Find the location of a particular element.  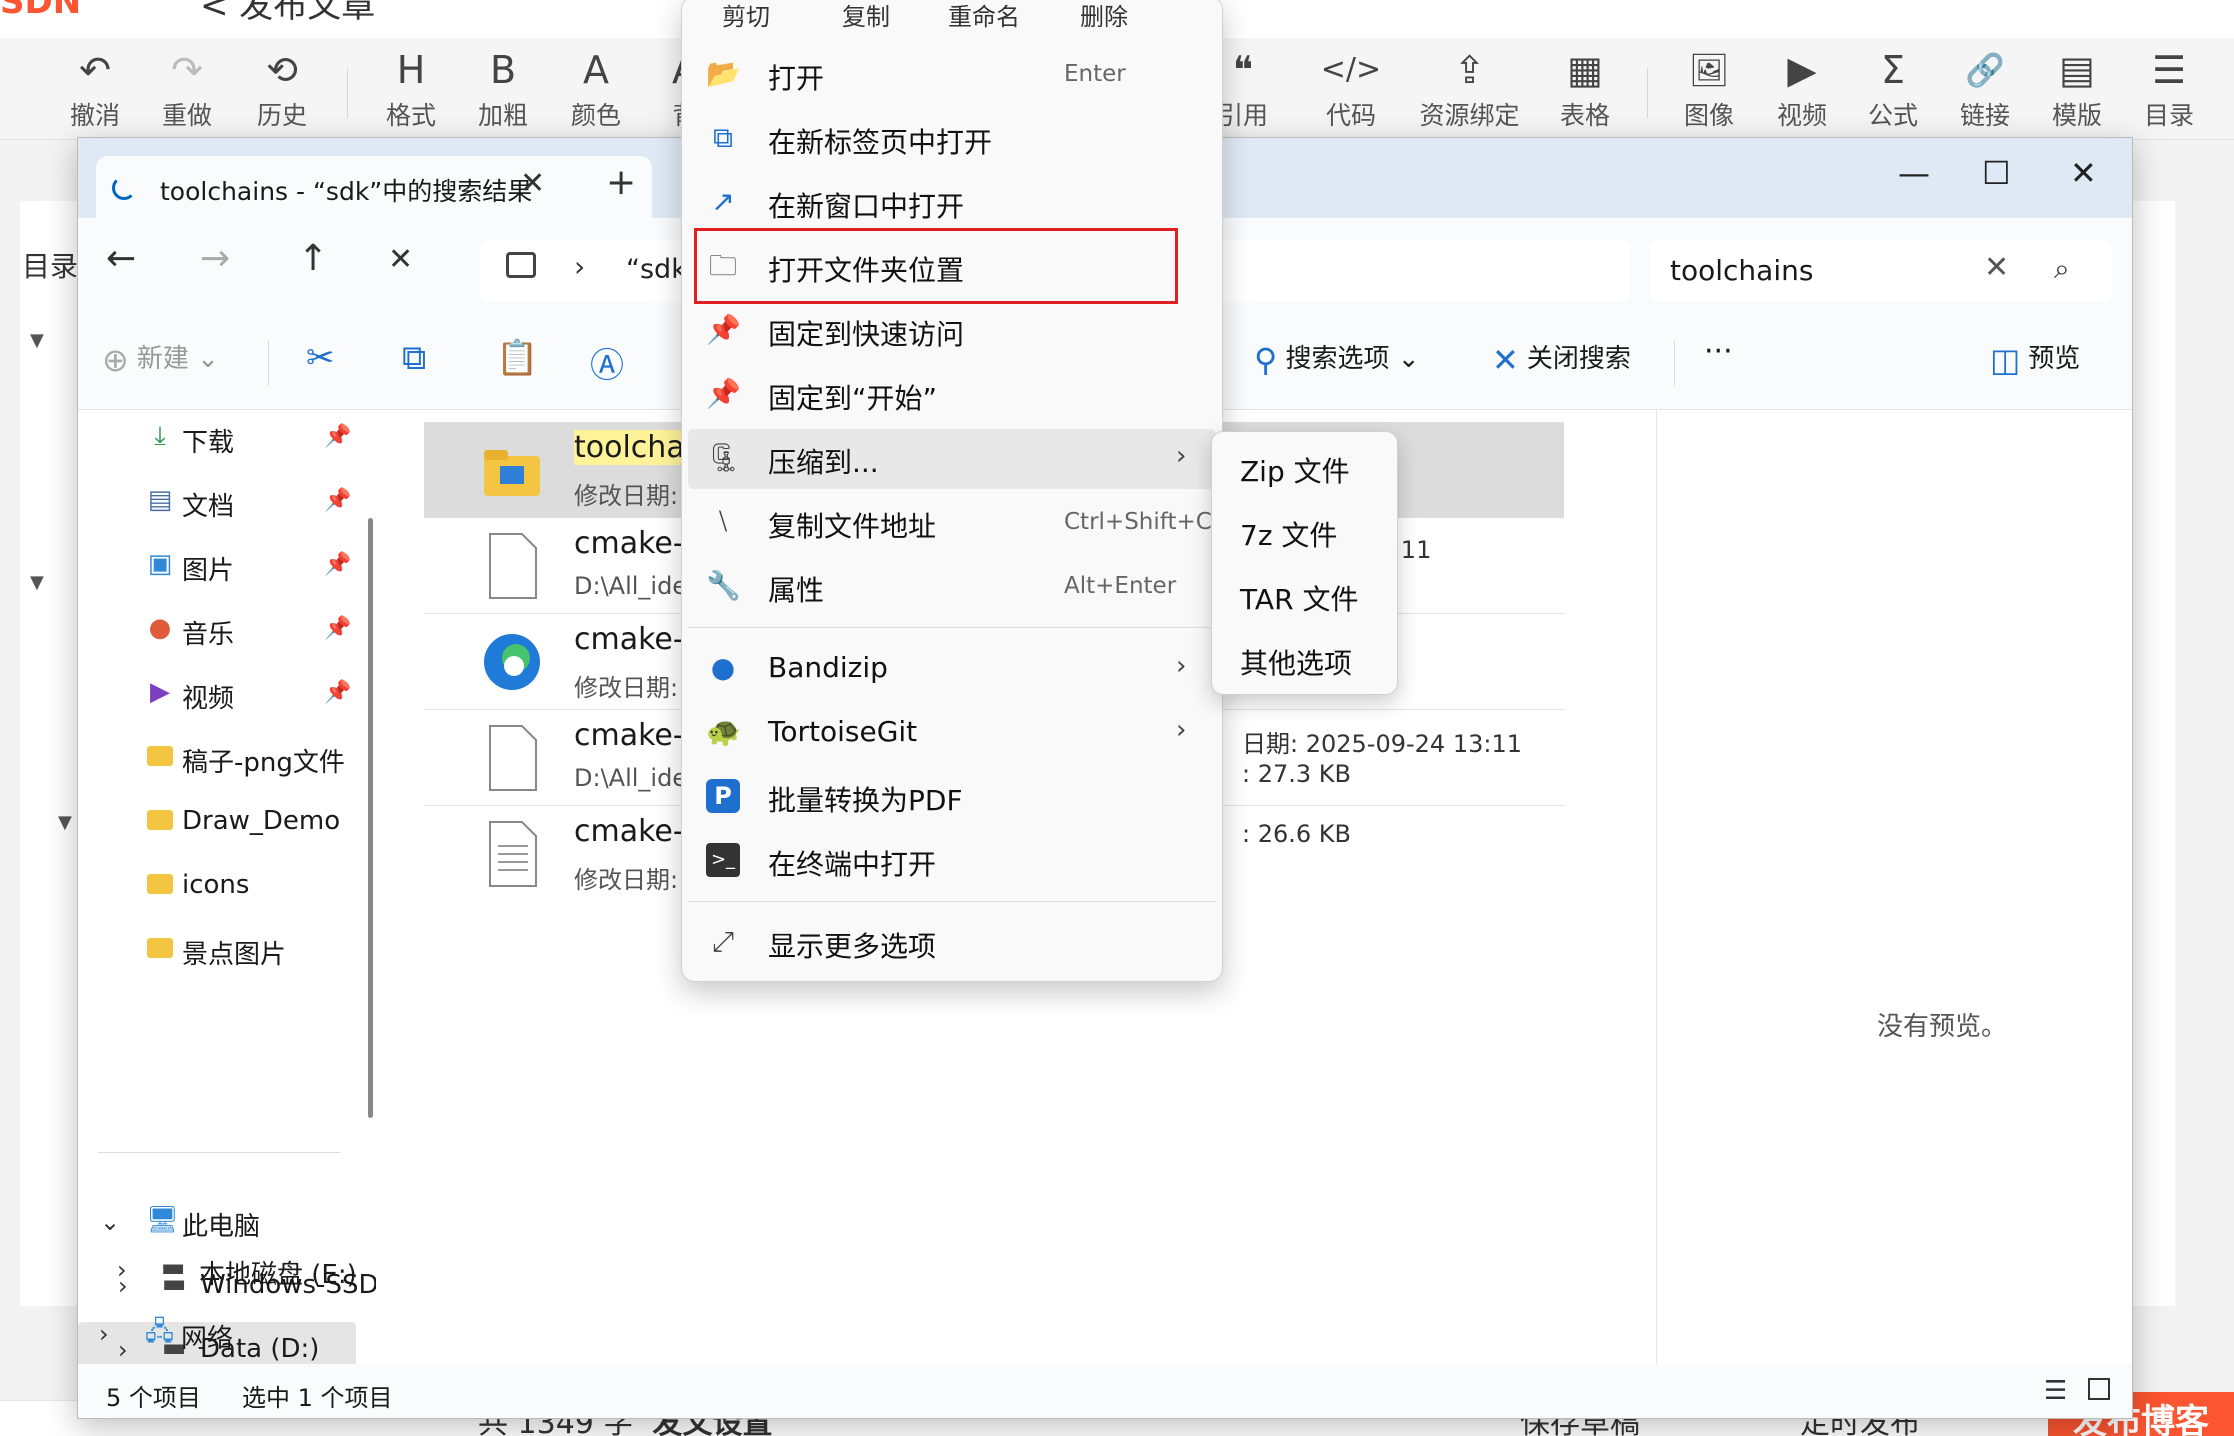

new-button: ⊕ 新建 ⌄ is located at coordinates (160, 358).